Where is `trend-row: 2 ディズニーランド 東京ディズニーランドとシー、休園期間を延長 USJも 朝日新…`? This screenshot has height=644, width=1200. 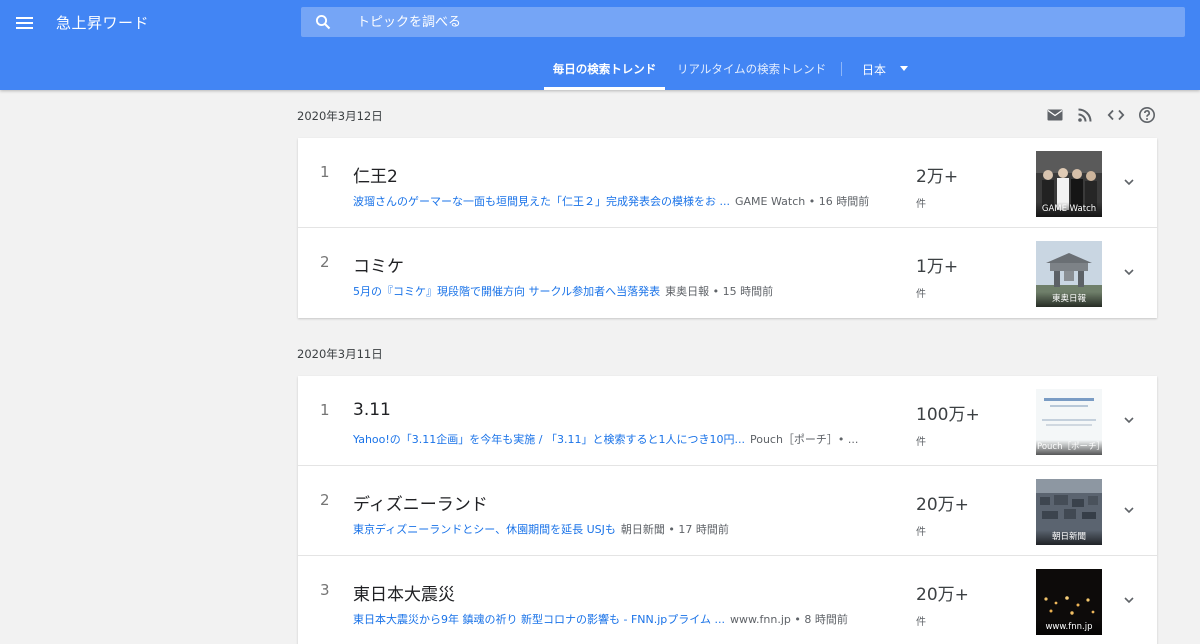 trend-row: 2 ディズニーランド 東京ディズニーランドとシー、休園期間を延長 USJも 朝日新… is located at coordinates (727, 511).